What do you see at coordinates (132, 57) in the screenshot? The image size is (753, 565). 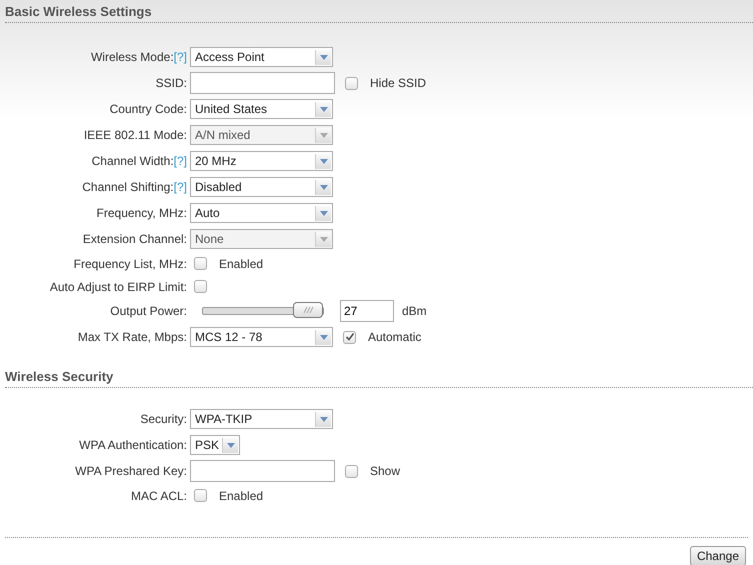 I see `field-label: Wireless Mode:` at bounding box center [132, 57].